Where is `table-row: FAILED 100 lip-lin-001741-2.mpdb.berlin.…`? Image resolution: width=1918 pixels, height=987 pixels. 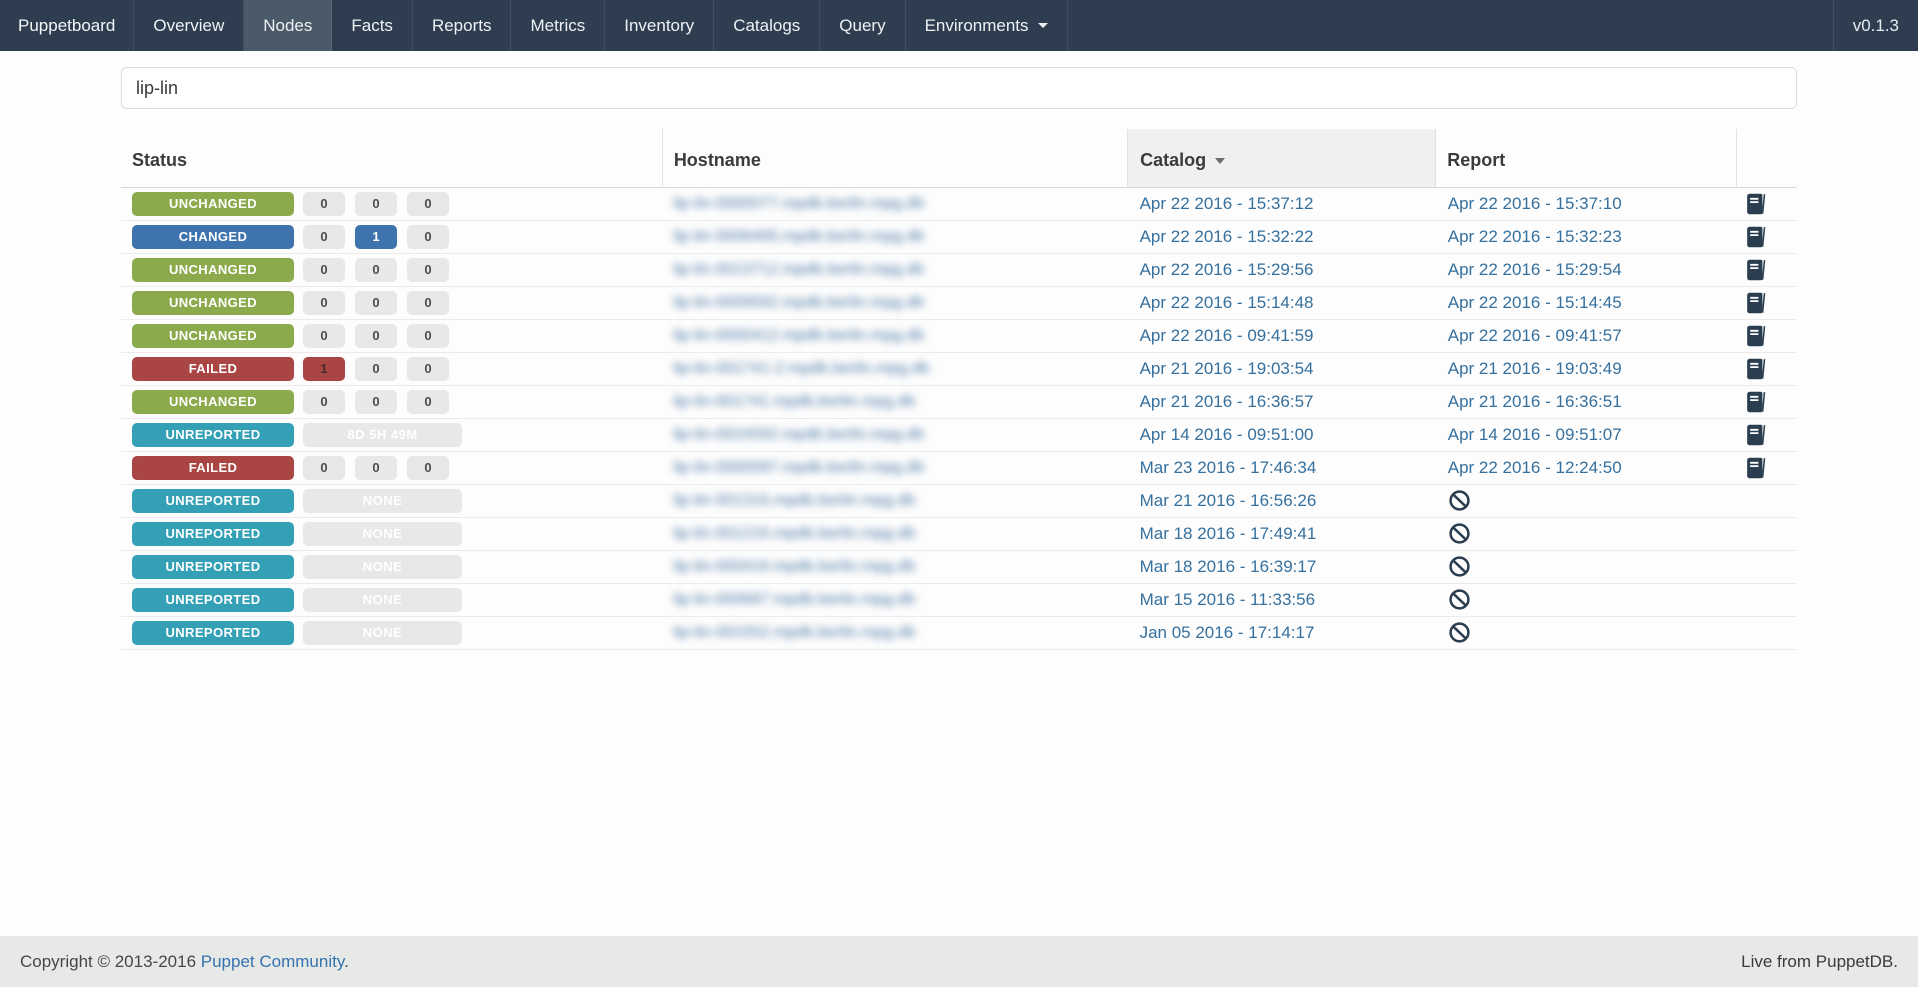 table-row: FAILED 100 lip-lin-001741-2.mpdb.berlin.… is located at coordinates (959, 368).